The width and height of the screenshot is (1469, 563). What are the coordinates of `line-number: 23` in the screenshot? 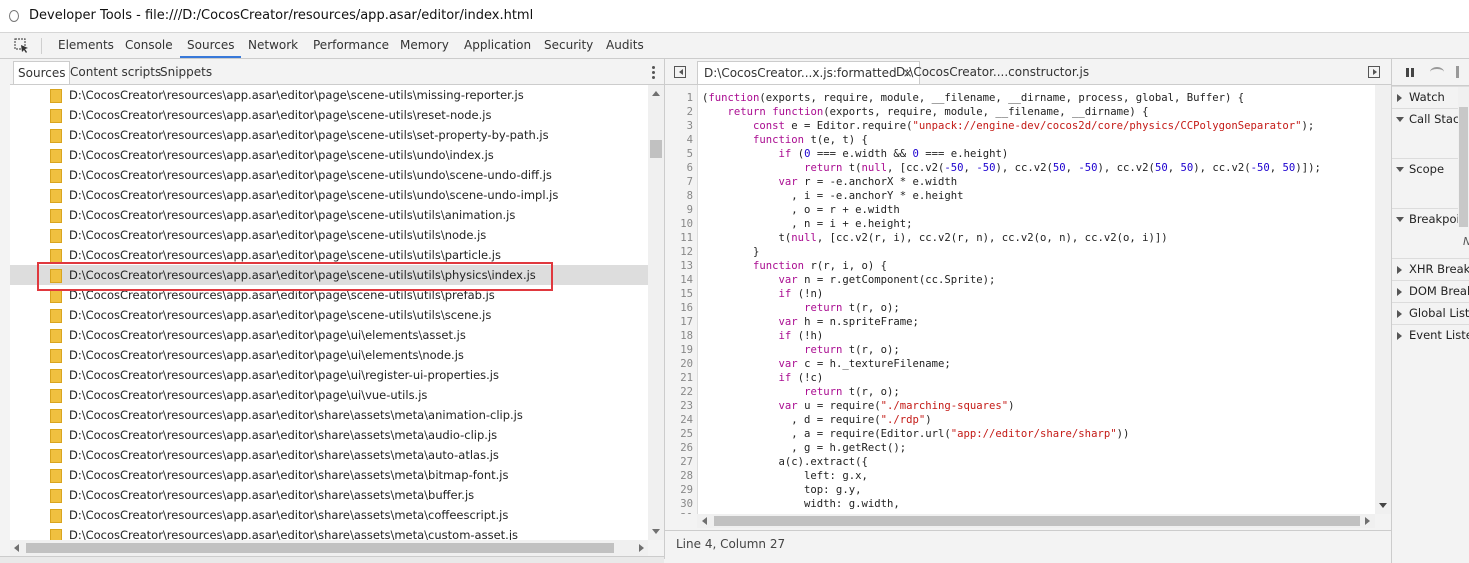 It's located at (679, 406).